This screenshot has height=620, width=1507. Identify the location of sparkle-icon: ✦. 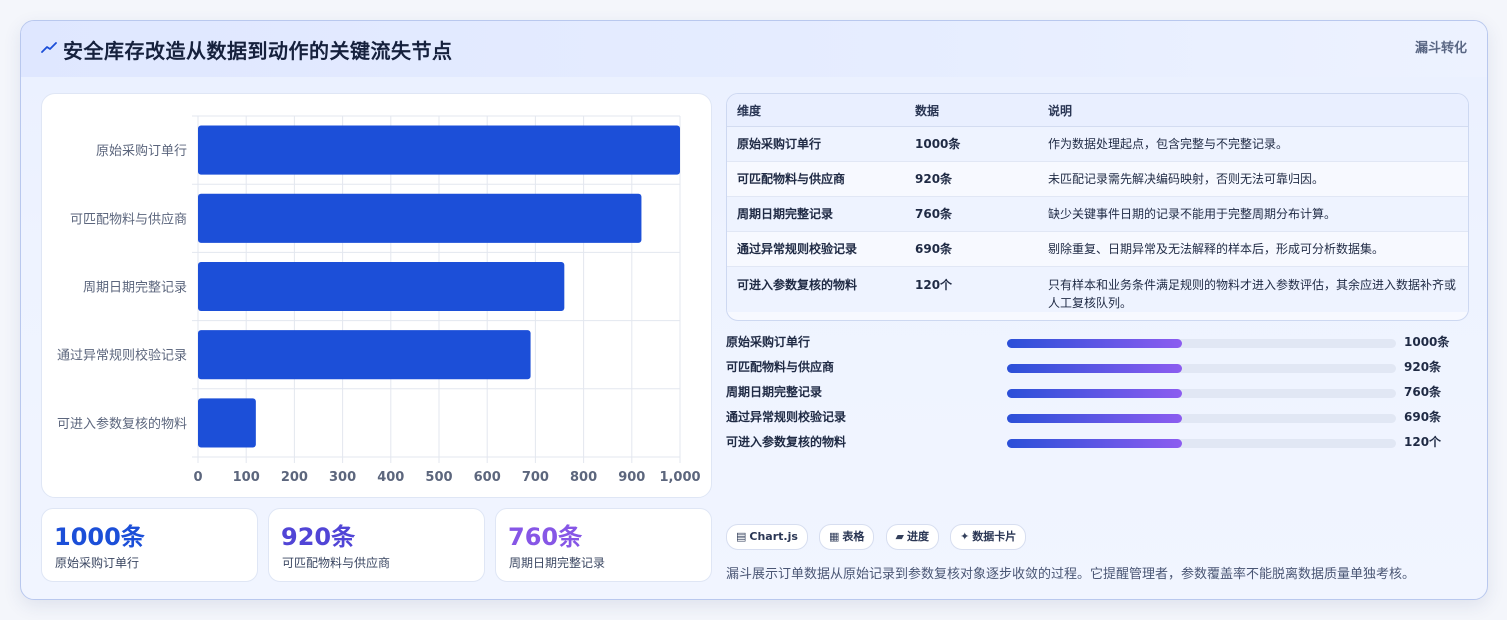
(965, 536).